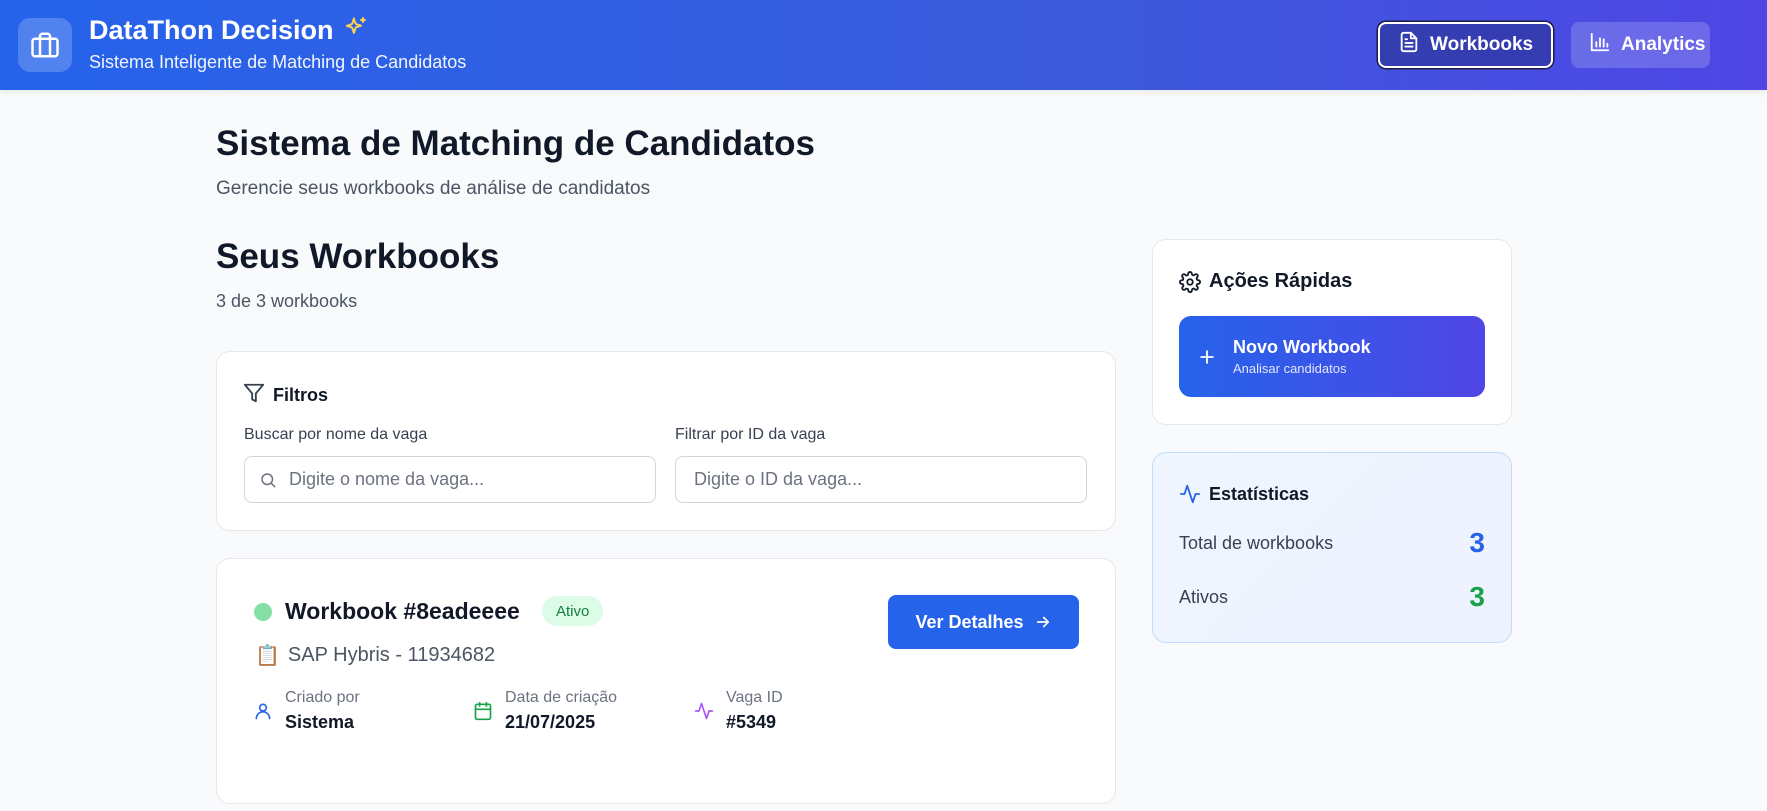  Describe the element at coordinates (267, 656) in the screenshot. I see `clipboard-icon: 📋` at that location.